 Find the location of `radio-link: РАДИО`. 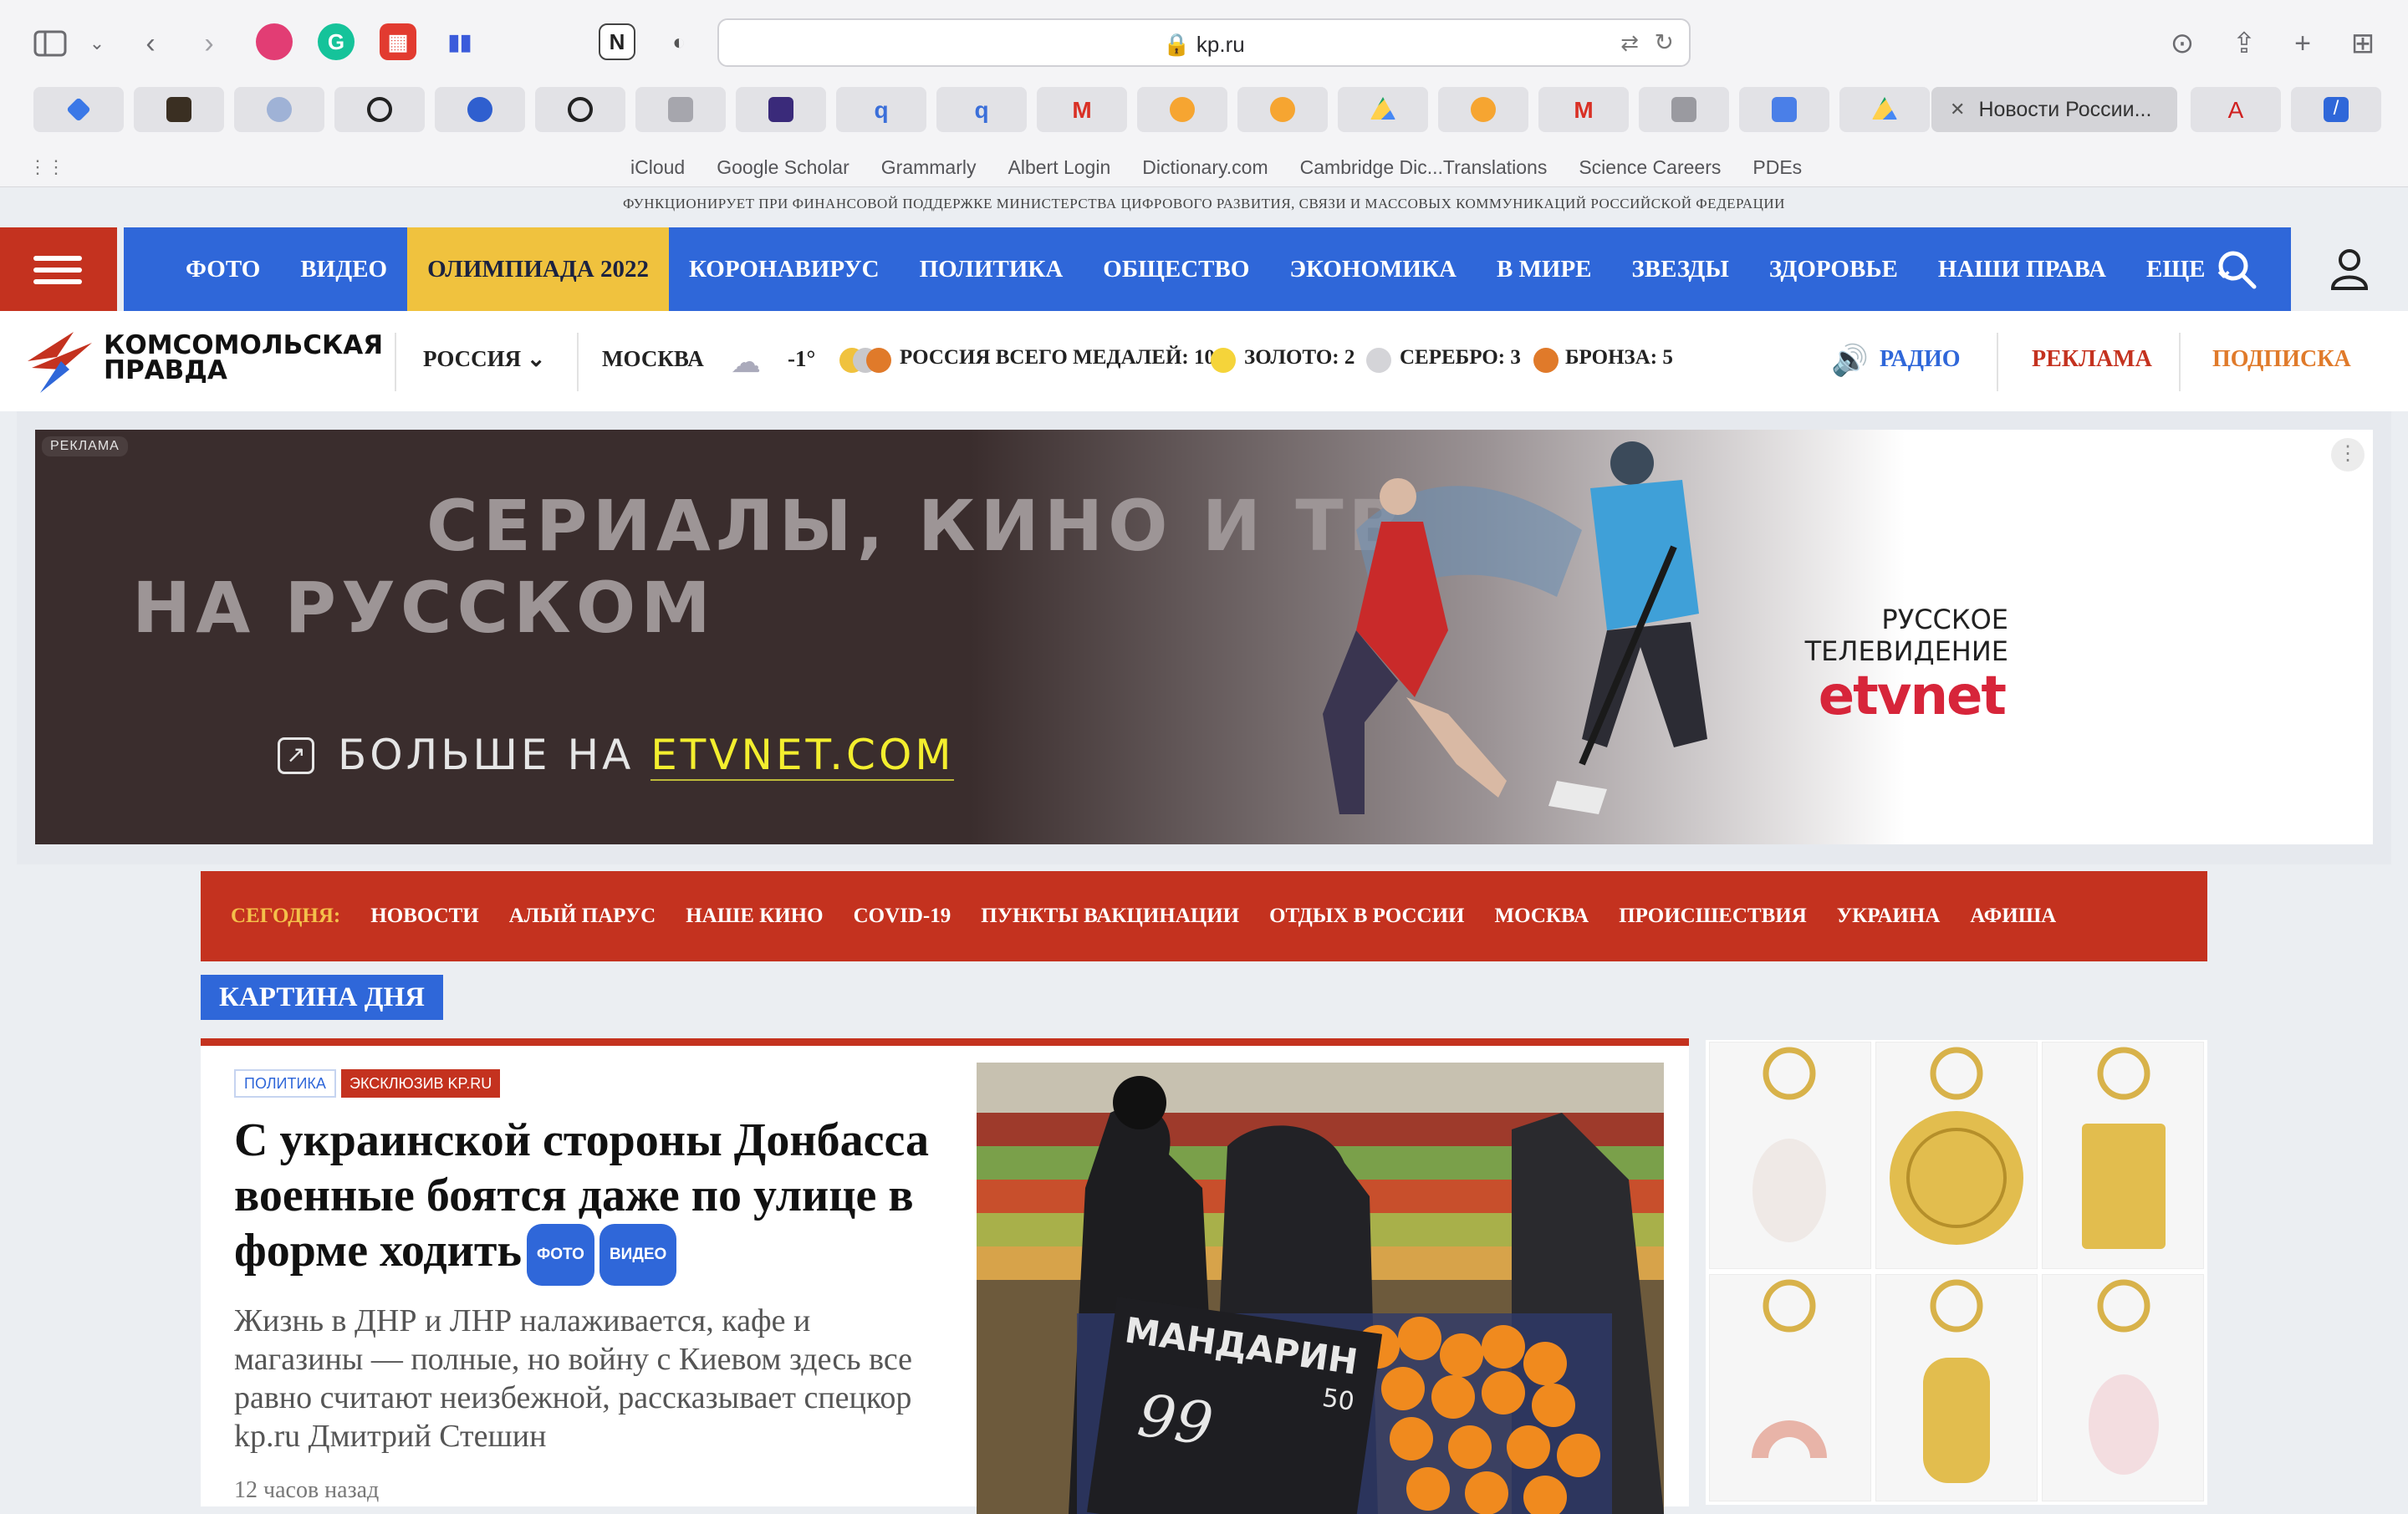

radio-link: РАДИО is located at coordinates (1921, 359).